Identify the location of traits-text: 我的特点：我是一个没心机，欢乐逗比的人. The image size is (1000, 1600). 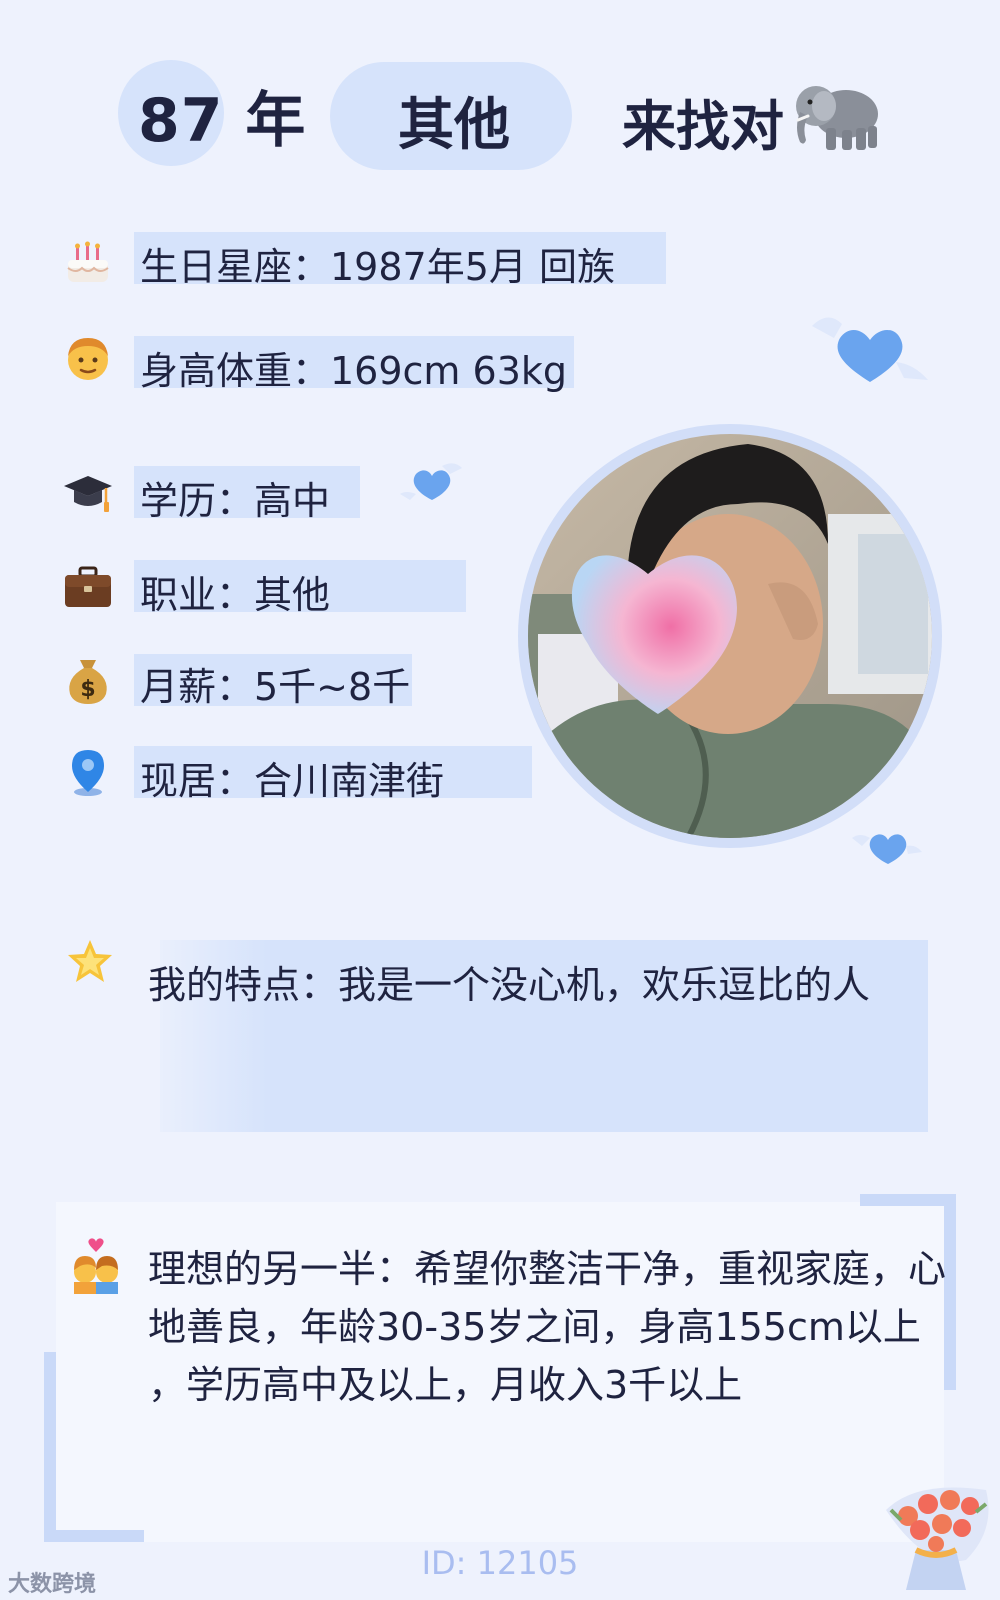
(509, 985).